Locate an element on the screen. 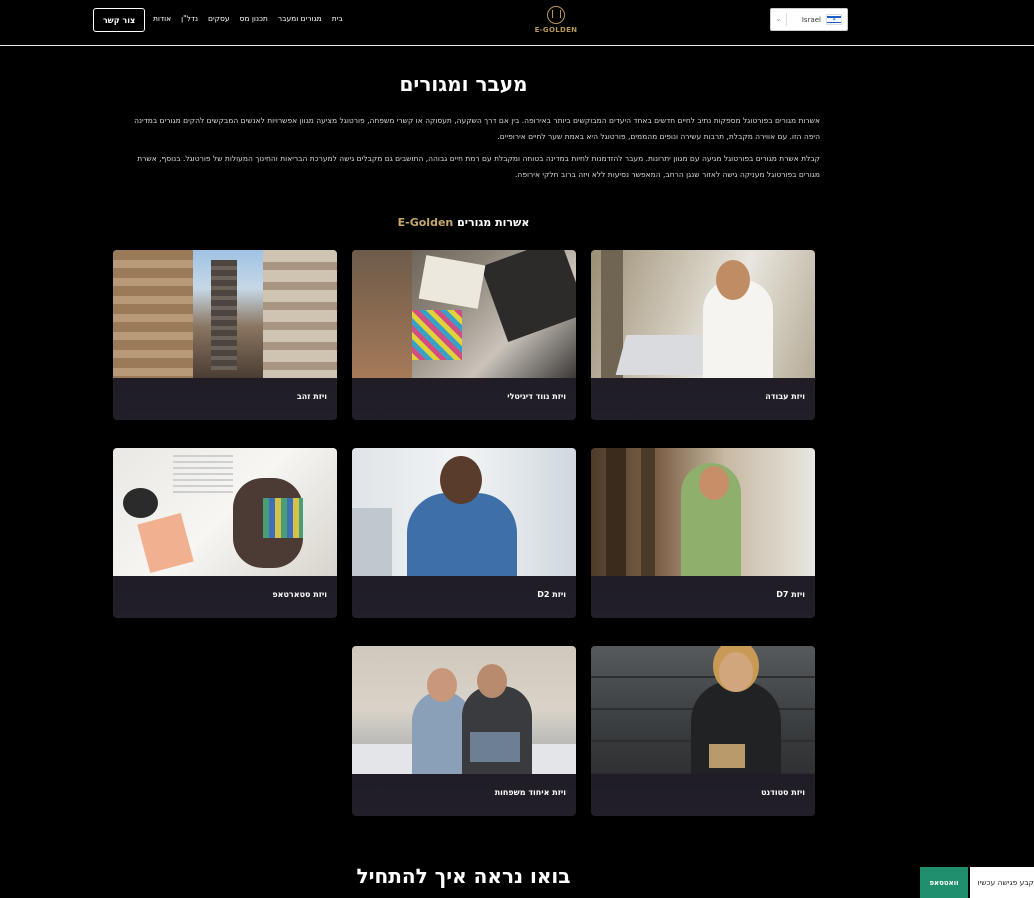 This screenshot has width=1034, height=898. family-visa-image is located at coordinates (464, 710).